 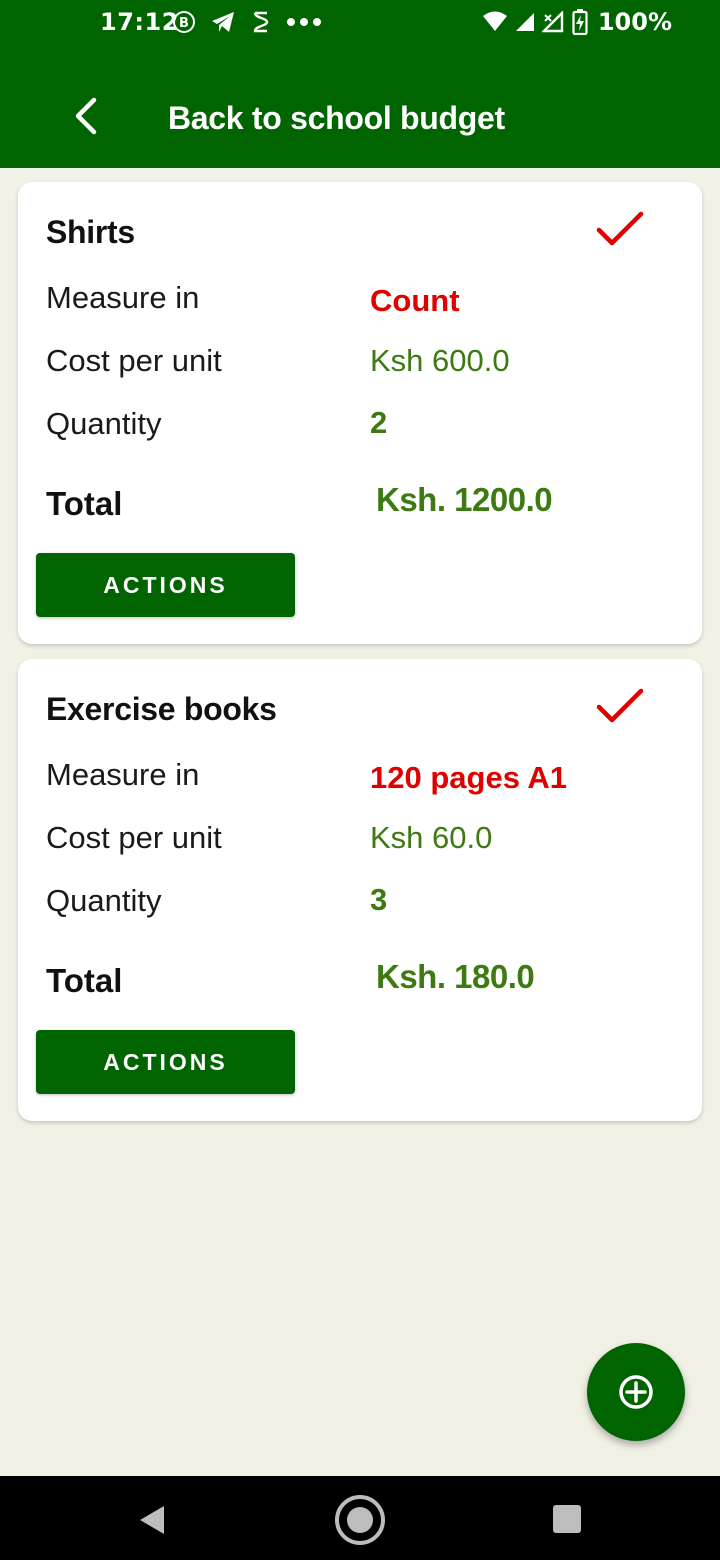 I want to click on sim-icon, so click(x=261, y=22).